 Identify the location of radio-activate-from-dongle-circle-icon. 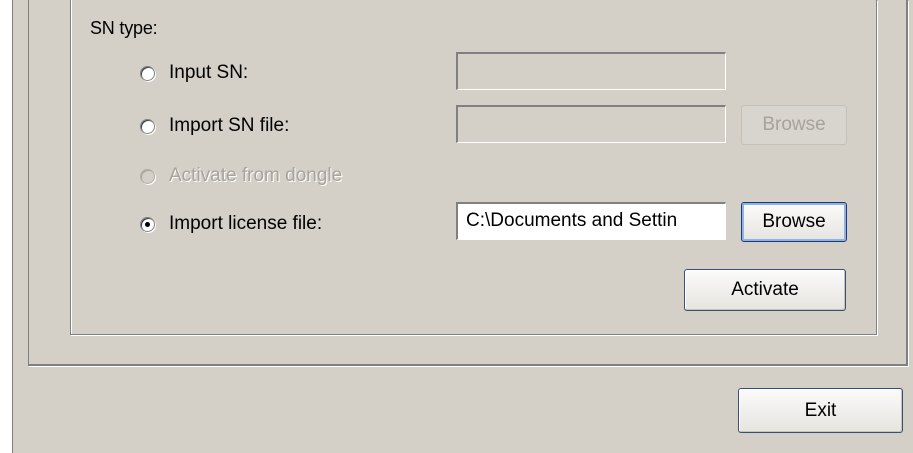
(147, 176).